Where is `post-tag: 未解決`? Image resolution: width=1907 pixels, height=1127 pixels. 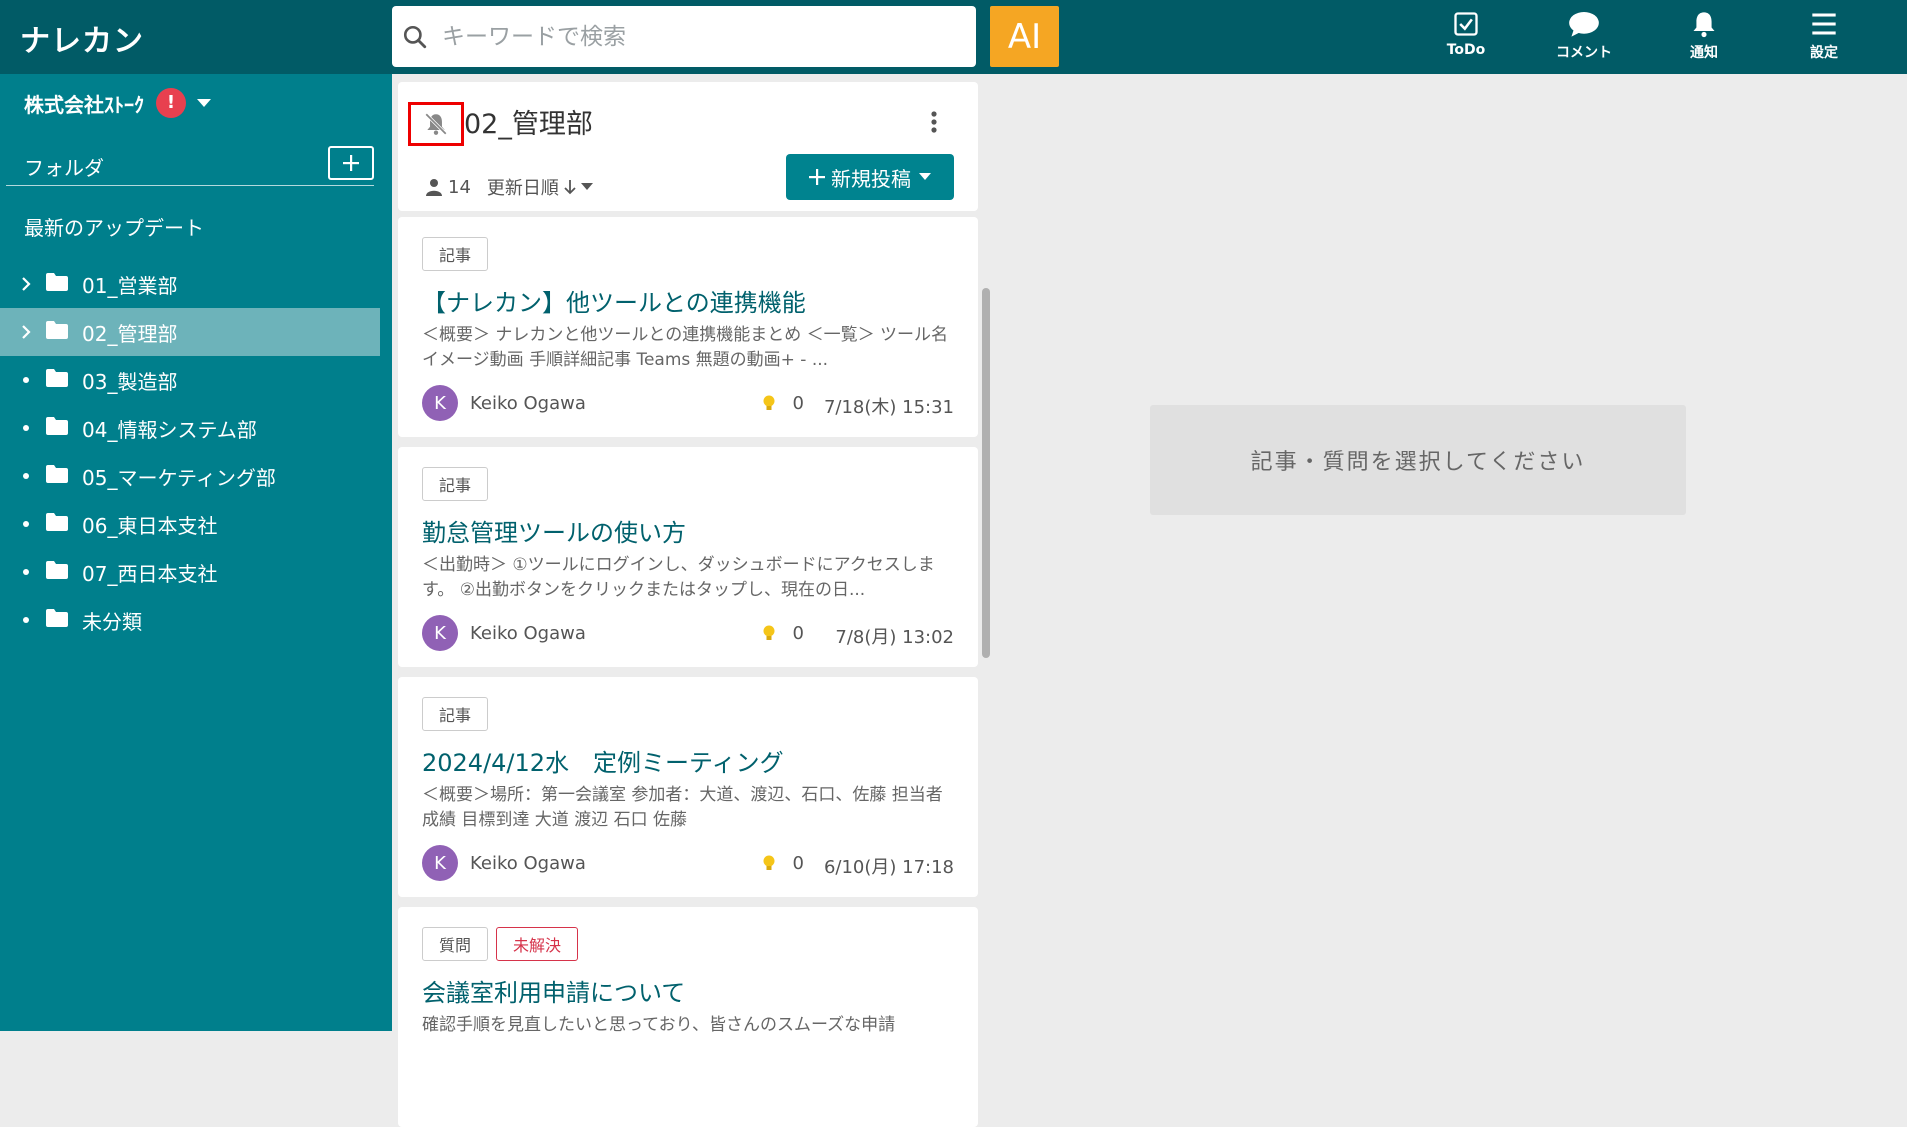
post-tag: 未解決 is located at coordinates (537, 944).